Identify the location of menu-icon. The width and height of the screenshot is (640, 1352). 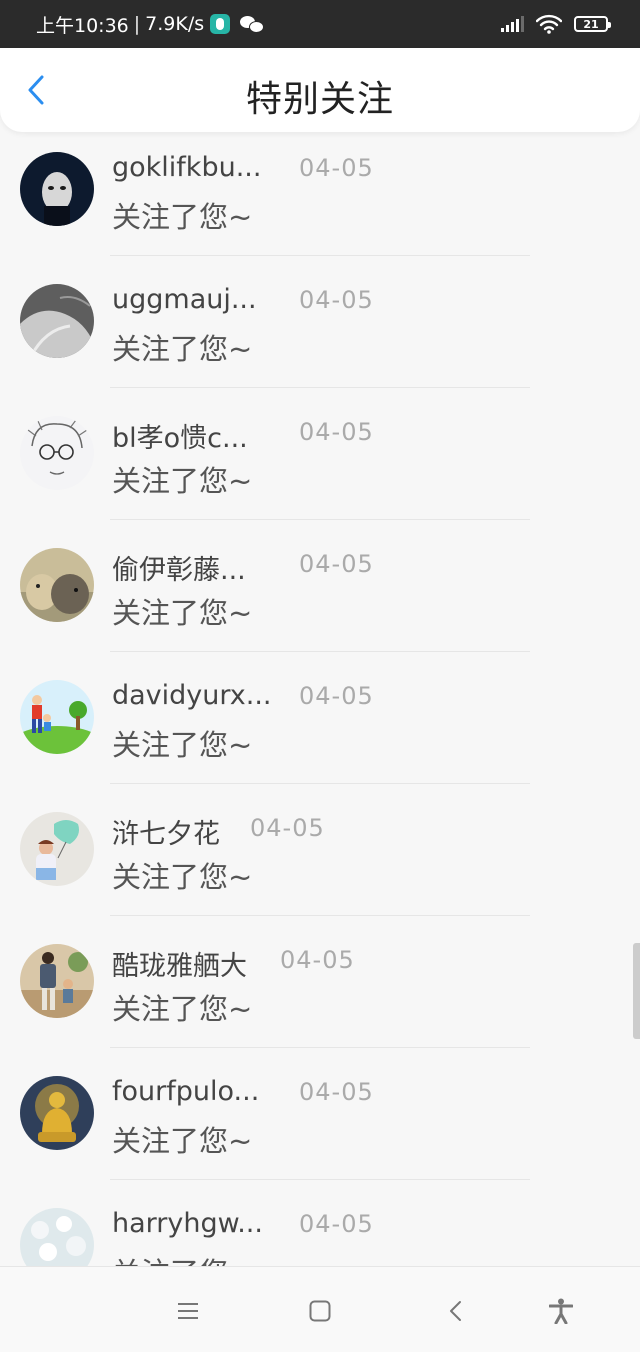
(188, 1311).